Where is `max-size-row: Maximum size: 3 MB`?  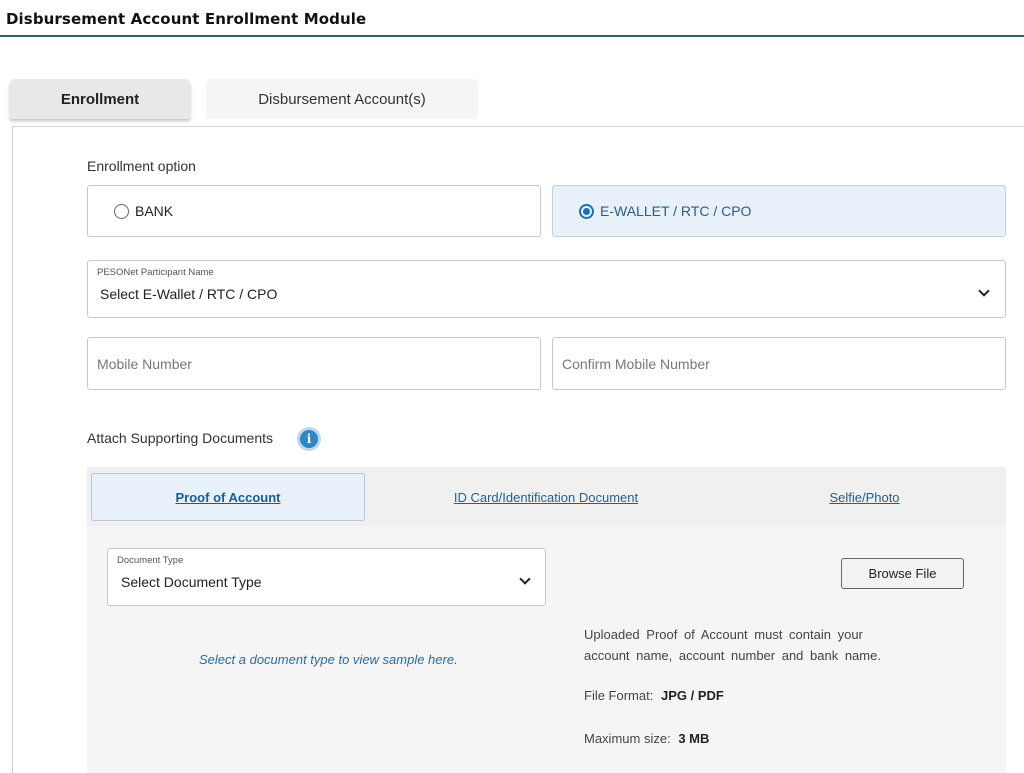
max-size-row: Maximum size: 3 MB is located at coordinates (646, 738).